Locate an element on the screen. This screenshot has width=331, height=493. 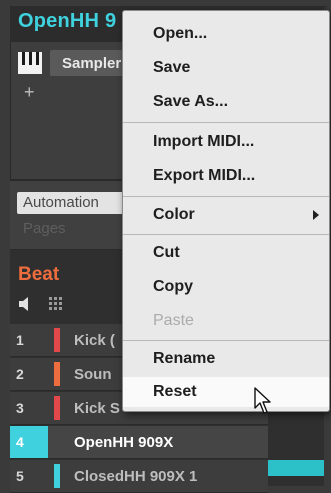
sound-name-label: Kick S is located at coordinates (97, 408).